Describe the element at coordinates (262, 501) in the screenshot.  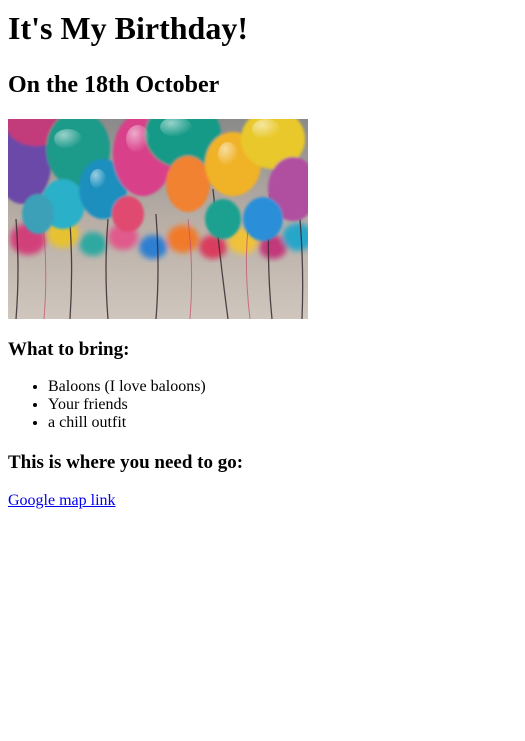
I see `map-link-paragraph: Google map link` at that location.